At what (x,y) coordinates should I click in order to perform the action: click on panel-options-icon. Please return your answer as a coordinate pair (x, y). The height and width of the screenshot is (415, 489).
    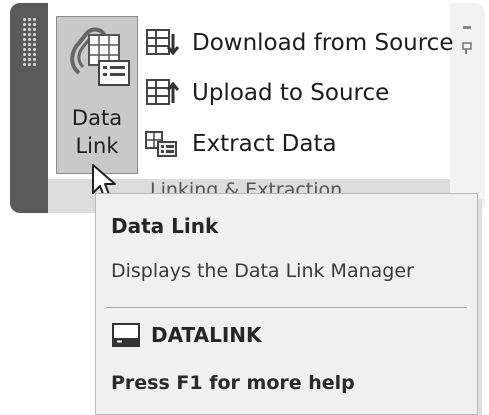
    Looking at the image, I should click on (467, 40).